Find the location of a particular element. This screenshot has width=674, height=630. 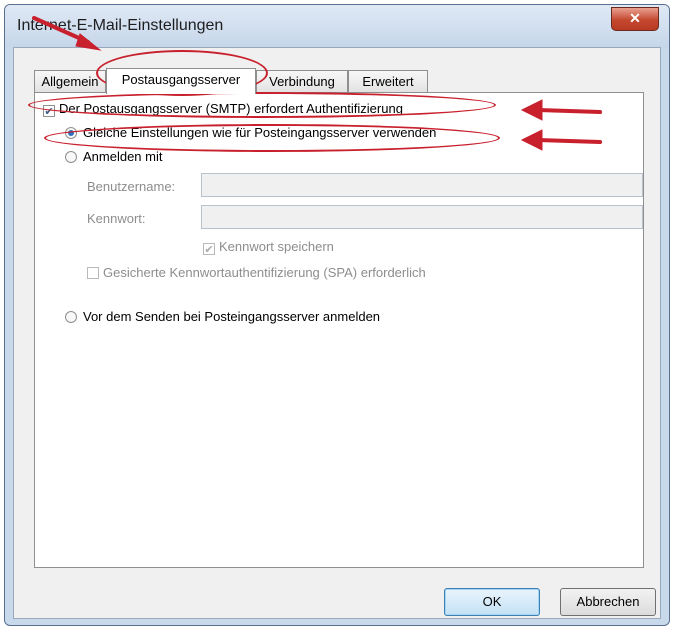

annotation-arrowhead-smtp-auth is located at coordinates (531, 110).